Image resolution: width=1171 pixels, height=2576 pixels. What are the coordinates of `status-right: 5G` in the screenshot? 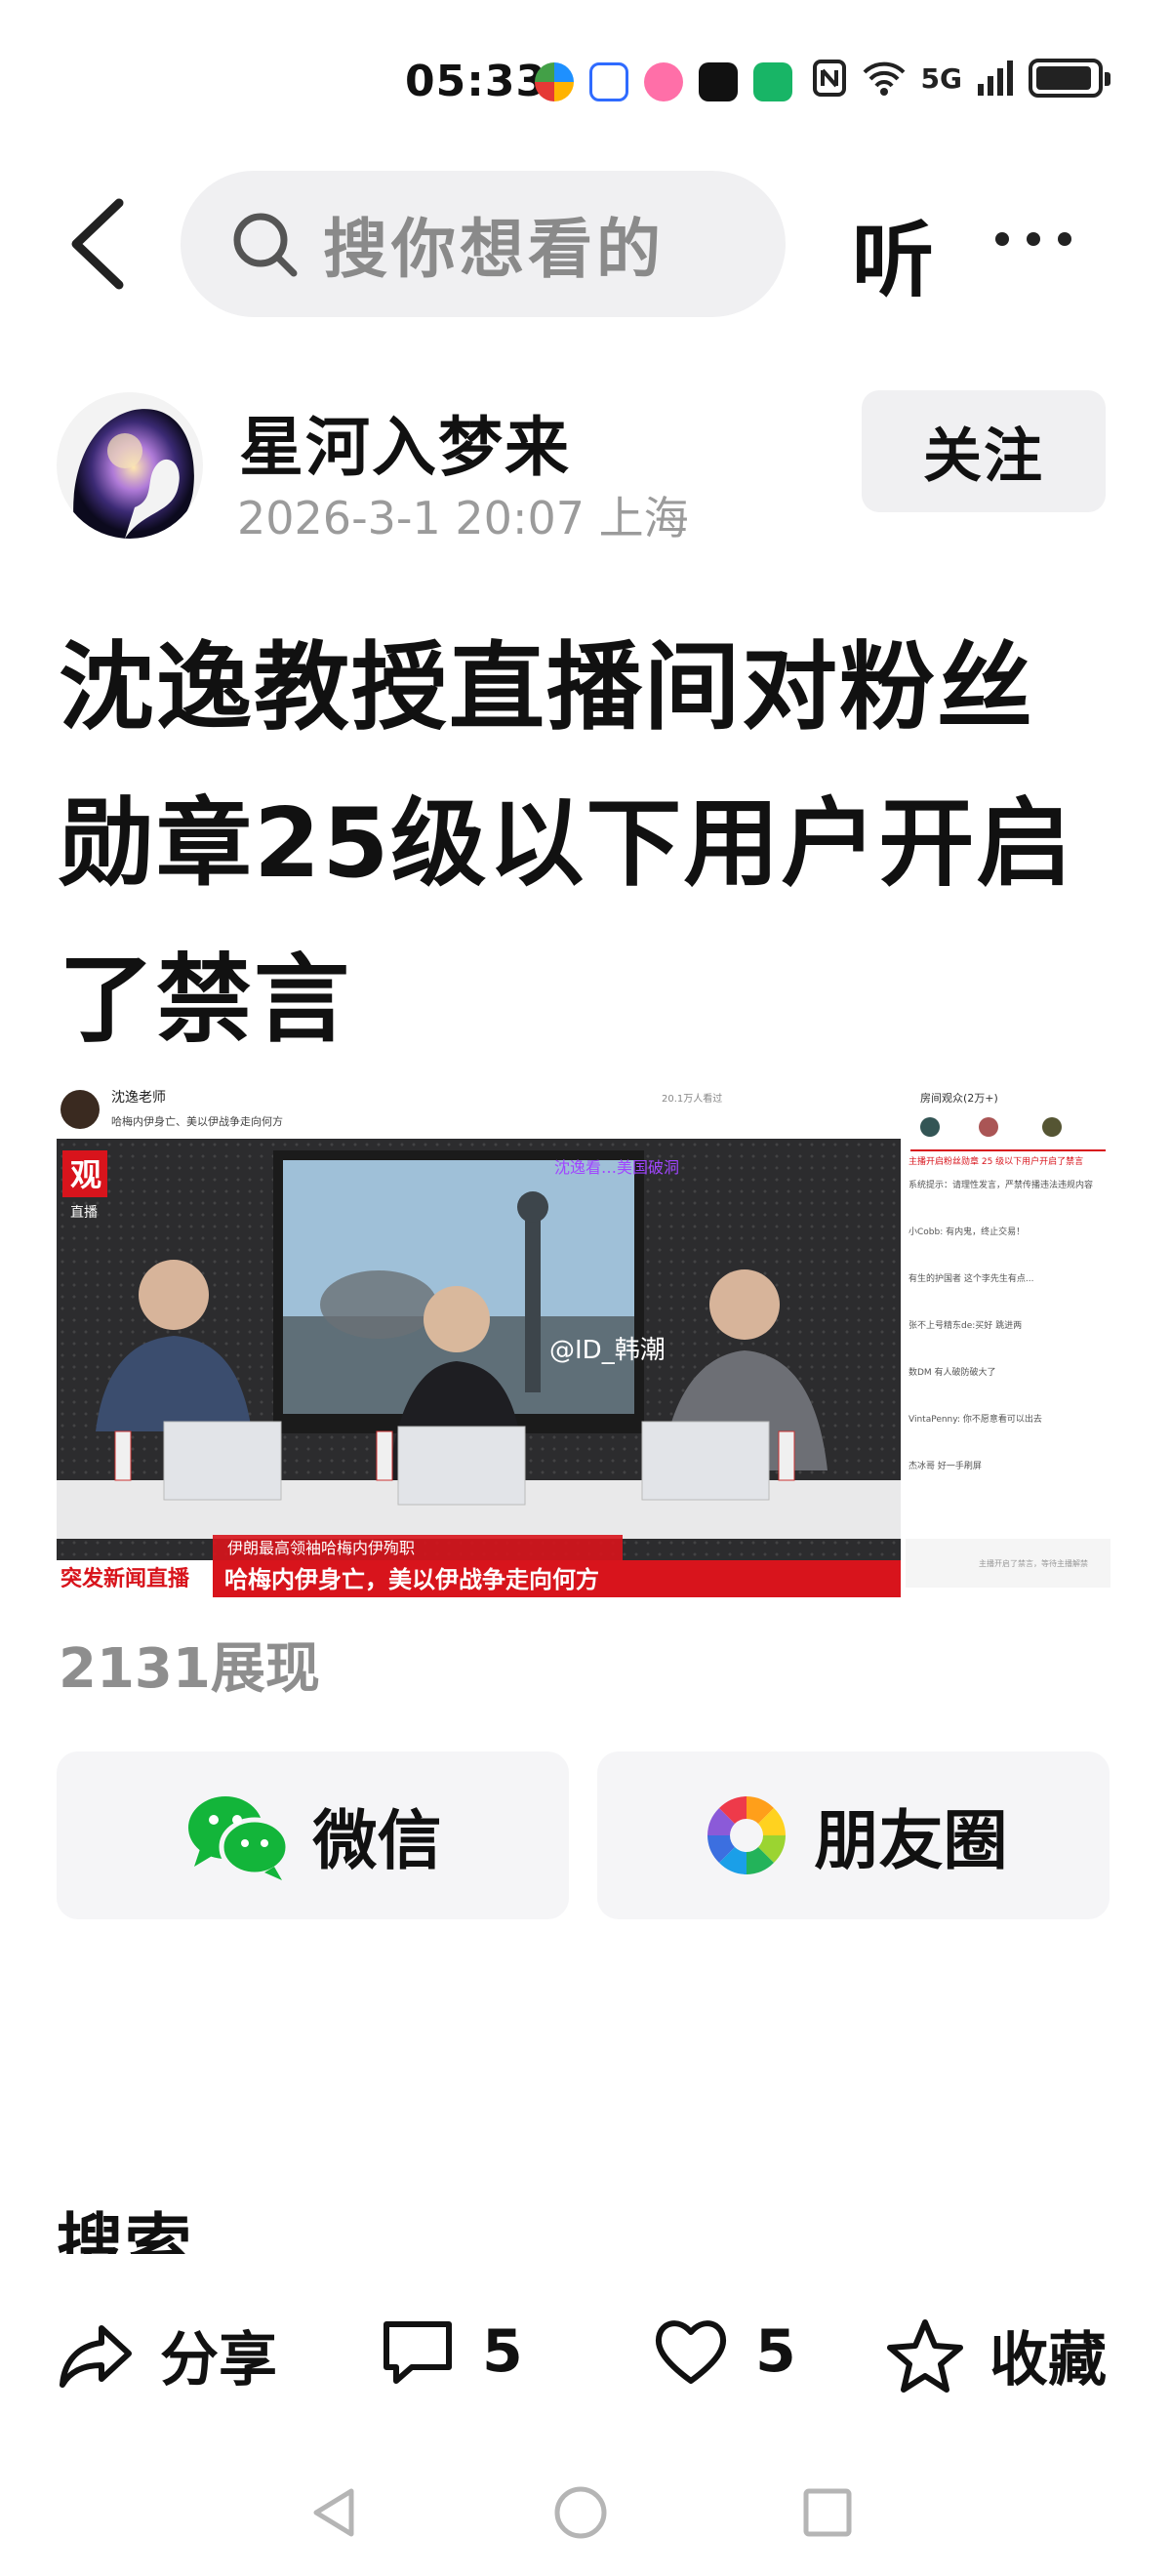 It's located at (961, 78).